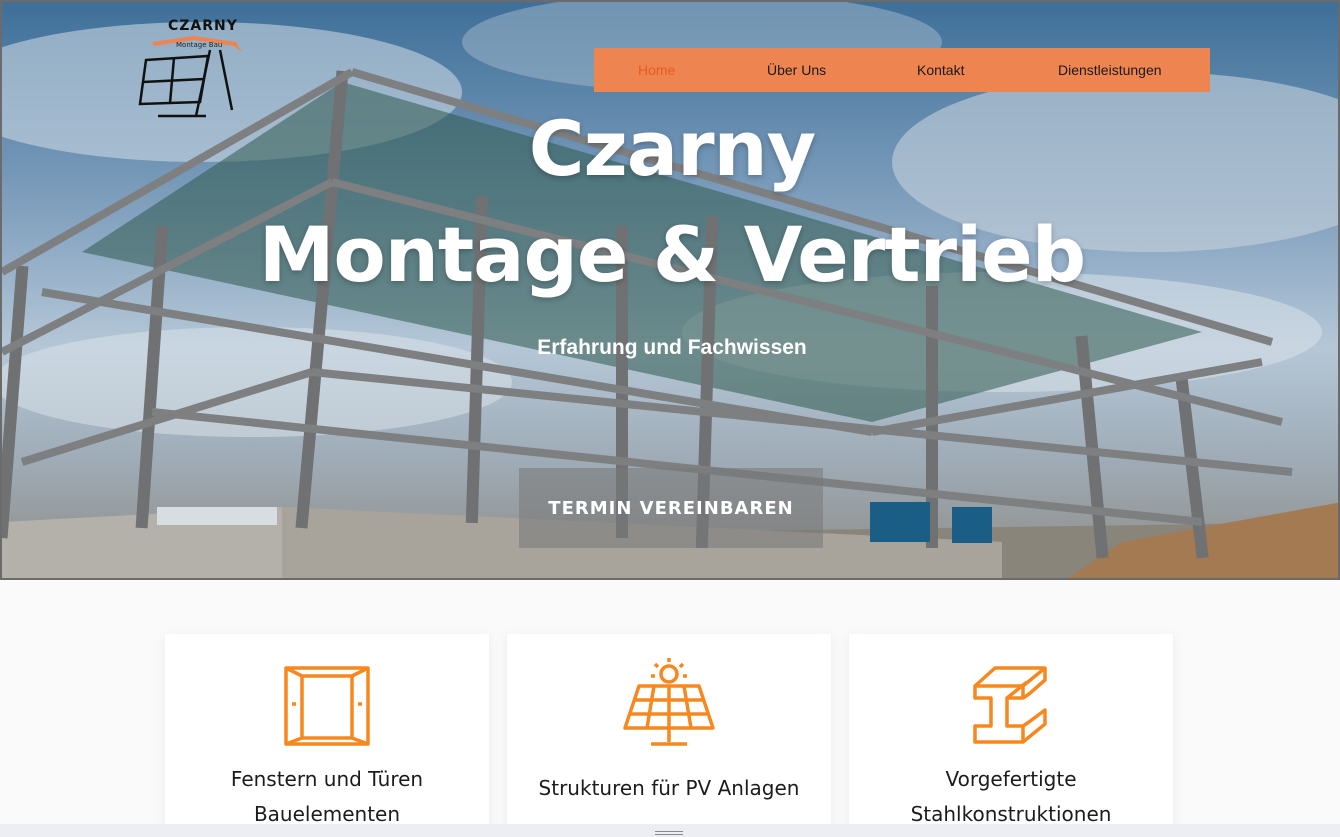 This screenshot has height=837, width=1340. I want to click on nav-item-kontakt: Kontakt, so click(940, 70).